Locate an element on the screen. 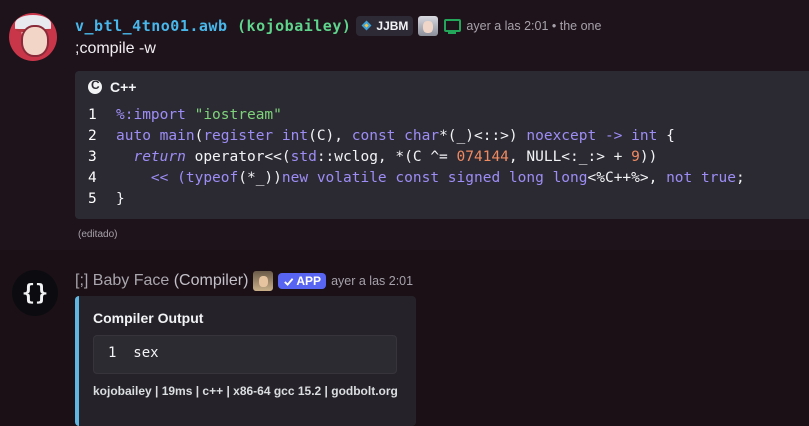  timestamp-text: ayer a las 2:01 is located at coordinates (507, 26).